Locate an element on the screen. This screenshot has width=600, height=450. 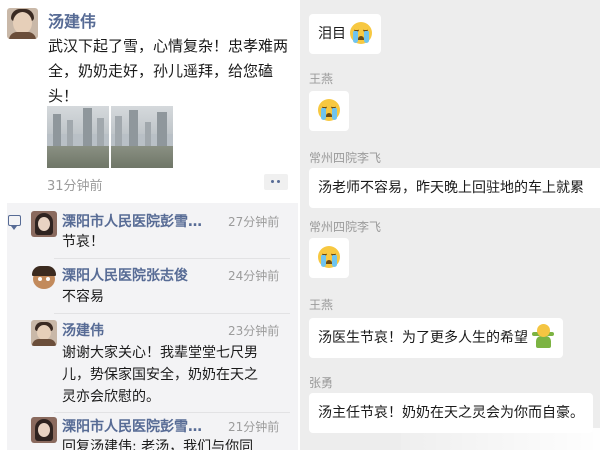
comment-text: 回复汤建伟: 老汤，我们与你同 is located at coordinates (158, 444).